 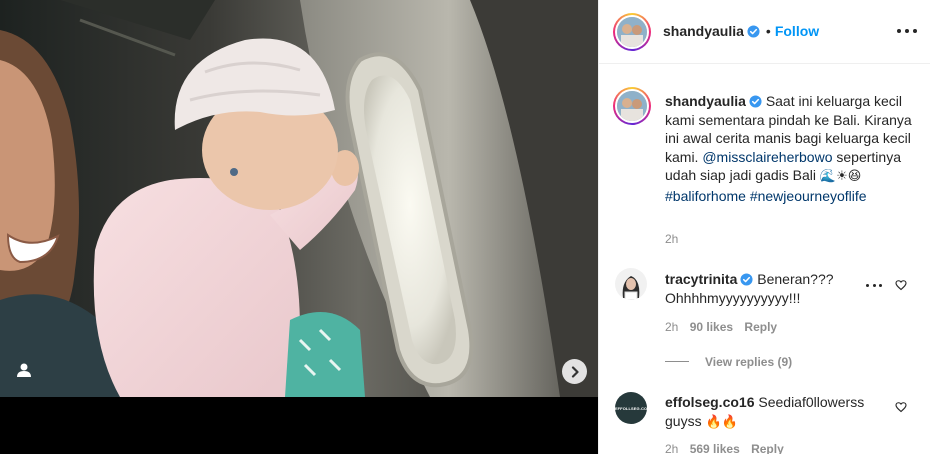 What do you see at coordinates (808, 196) in the screenshot?
I see `hashtag-link: #newjeourneyoflife` at bounding box center [808, 196].